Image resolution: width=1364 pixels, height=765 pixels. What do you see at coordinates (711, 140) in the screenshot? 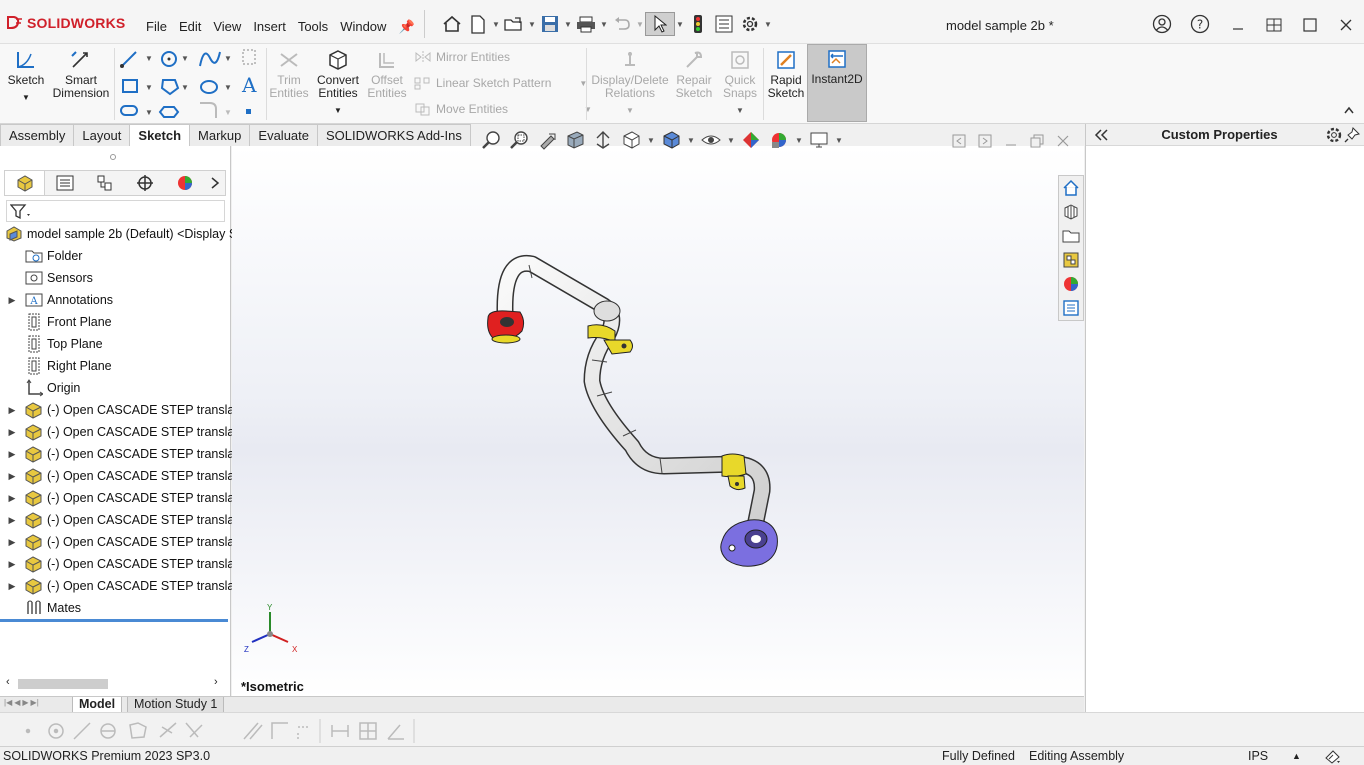
I see `hide-show-items-icon` at bounding box center [711, 140].